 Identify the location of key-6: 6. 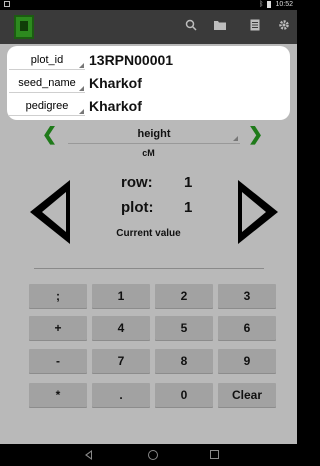
(247, 328).